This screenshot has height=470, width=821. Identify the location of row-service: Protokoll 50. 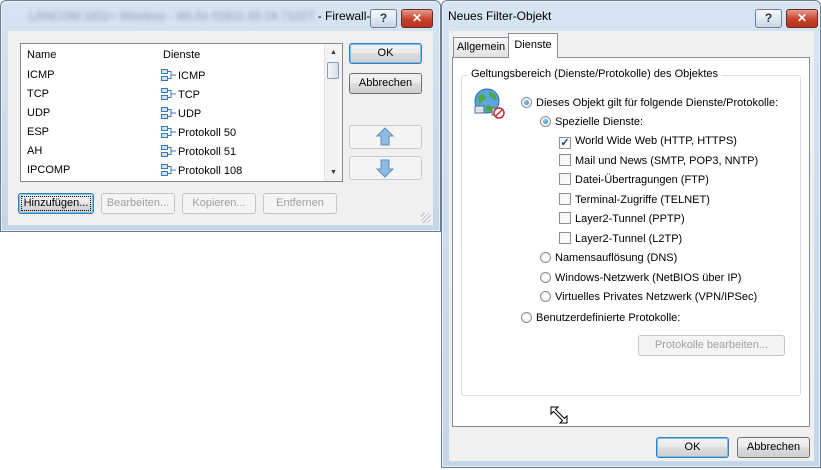
(198, 132).